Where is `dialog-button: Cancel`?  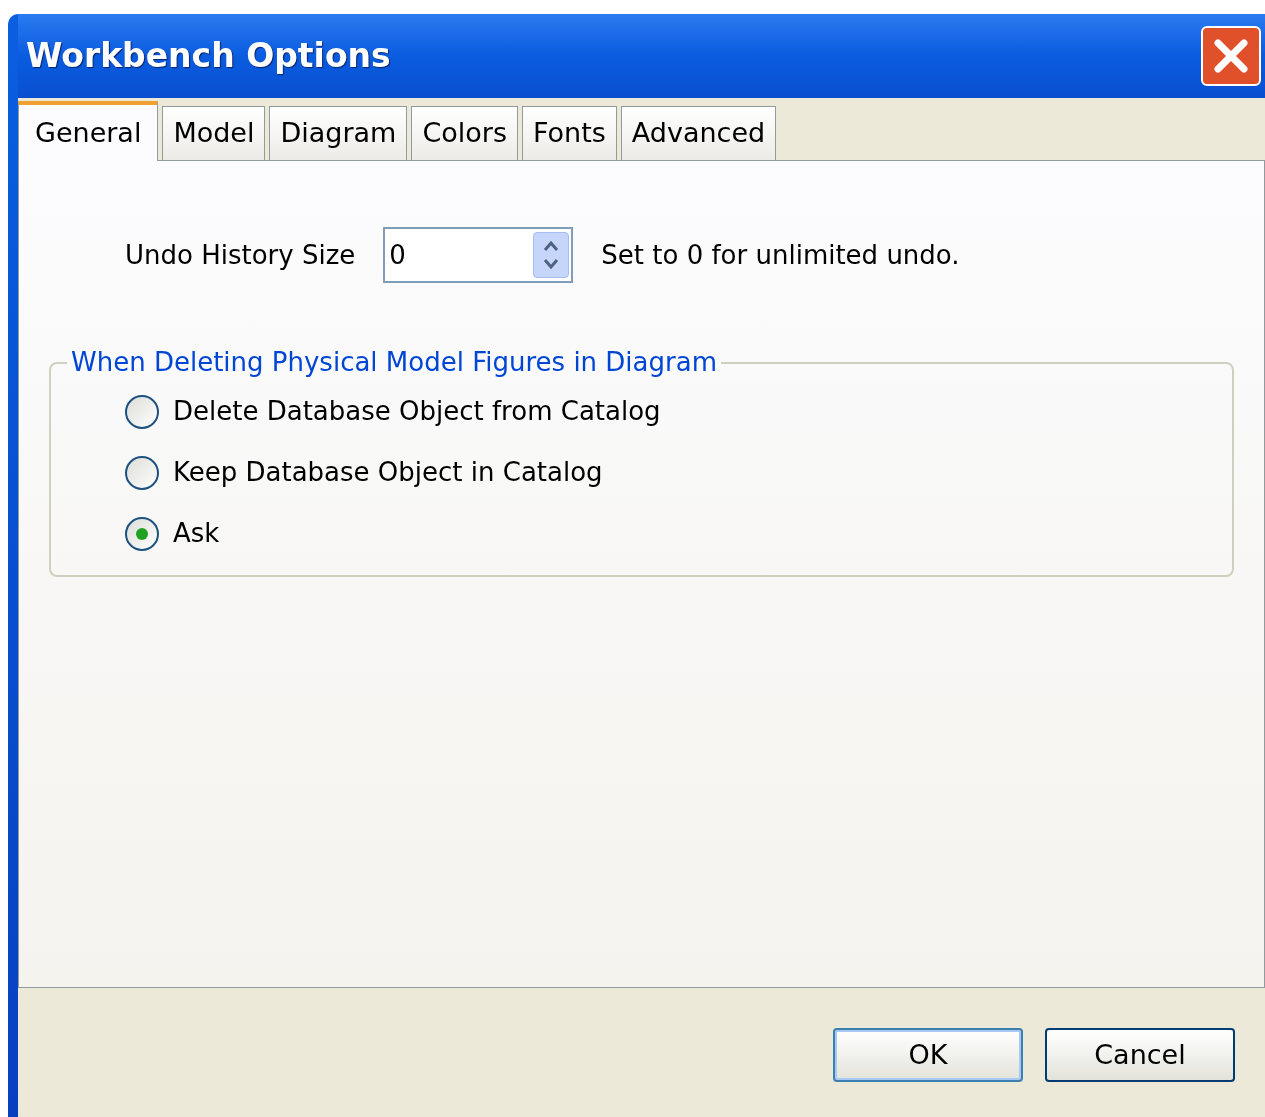
dialog-button: Cancel is located at coordinates (1140, 1055).